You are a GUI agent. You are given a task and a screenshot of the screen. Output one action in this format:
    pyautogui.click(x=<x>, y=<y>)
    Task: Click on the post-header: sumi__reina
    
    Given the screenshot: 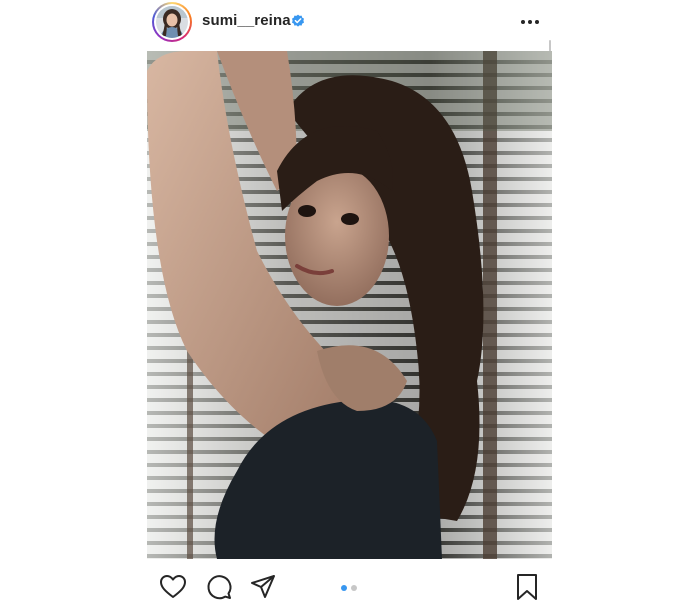 What is the action you would take?
    pyautogui.click(x=352, y=22)
    